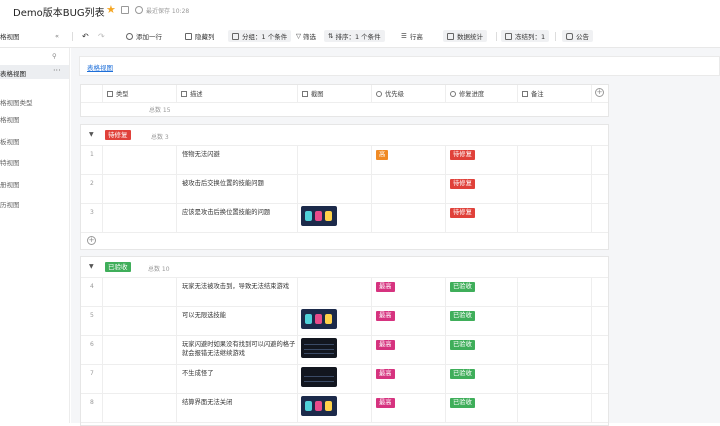 The width and height of the screenshot is (720, 426). What do you see at coordinates (412, 36) in the screenshot?
I see `row-height-button: ☰ 行高` at bounding box center [412, 36].